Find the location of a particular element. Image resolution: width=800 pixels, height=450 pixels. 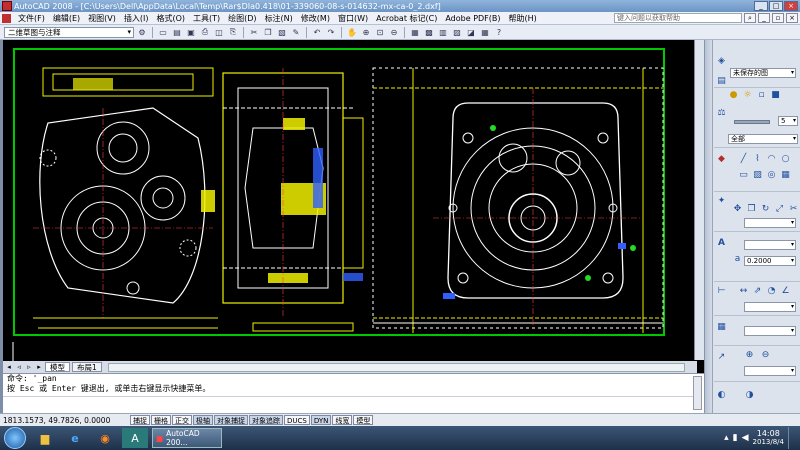

line-icon: ╱ is located at coordinates (743, 159).